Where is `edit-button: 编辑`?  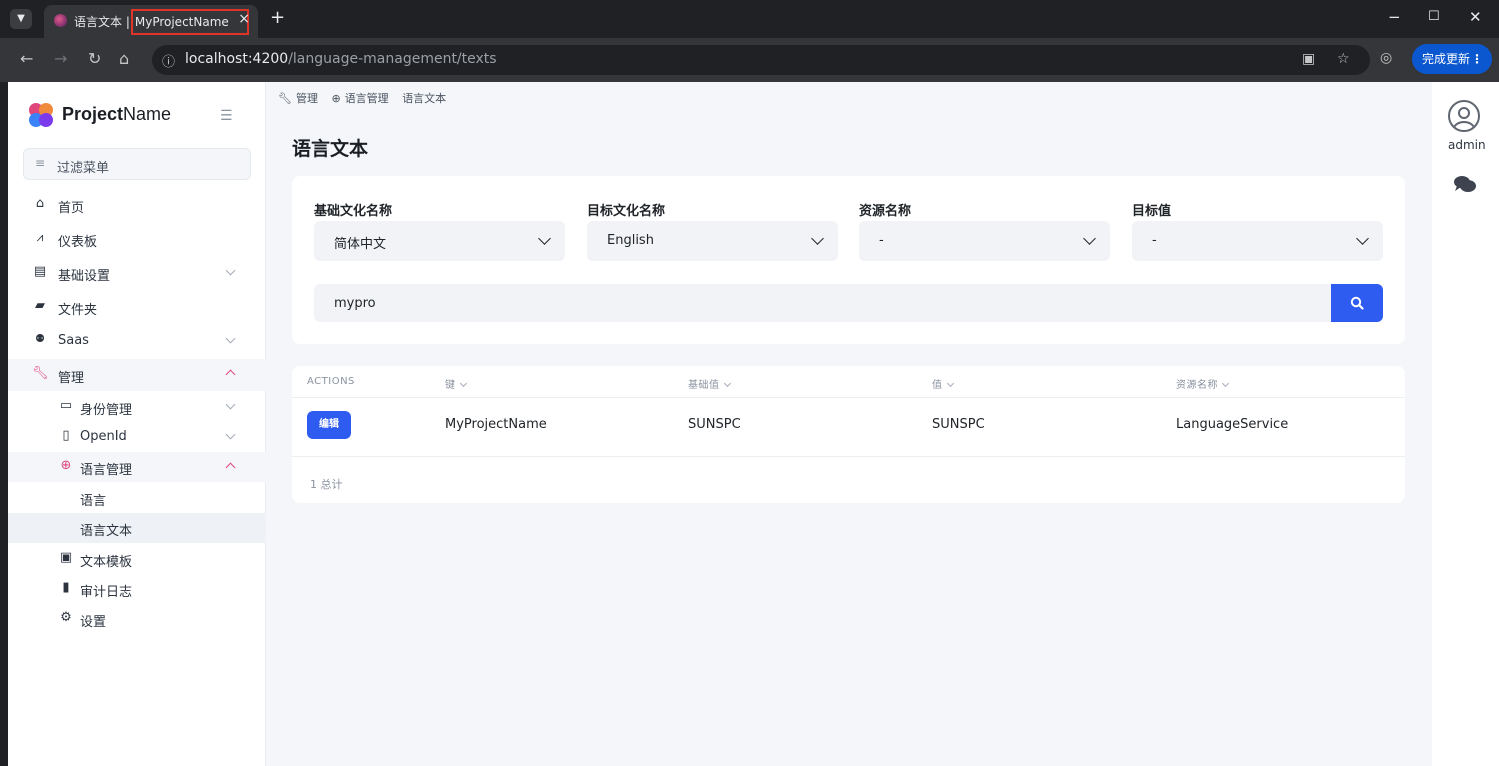
edit-button: 编辑 is located at coordinates (329, 425).